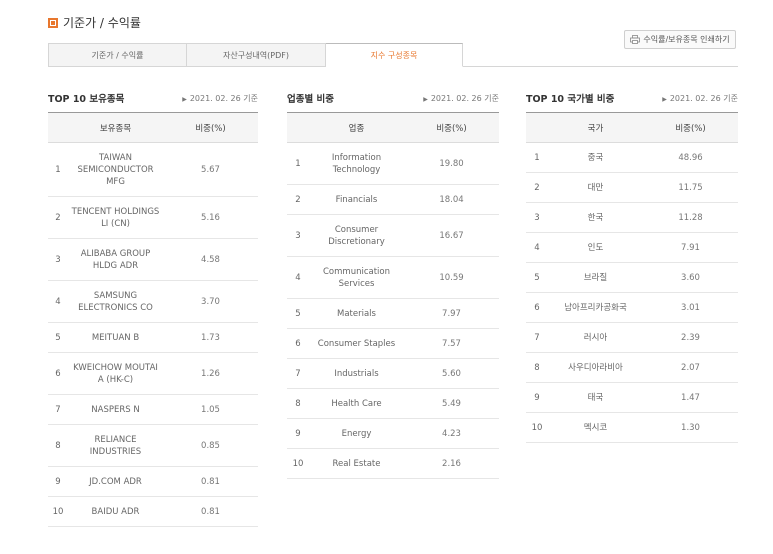 This screenshot has height=554, width=773. I want to click on sector-weight: 10.59, so click(451, 277).